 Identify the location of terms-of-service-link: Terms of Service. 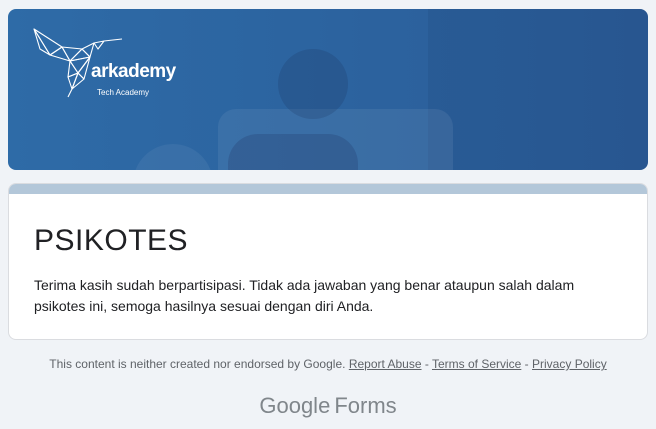
(476, 364).